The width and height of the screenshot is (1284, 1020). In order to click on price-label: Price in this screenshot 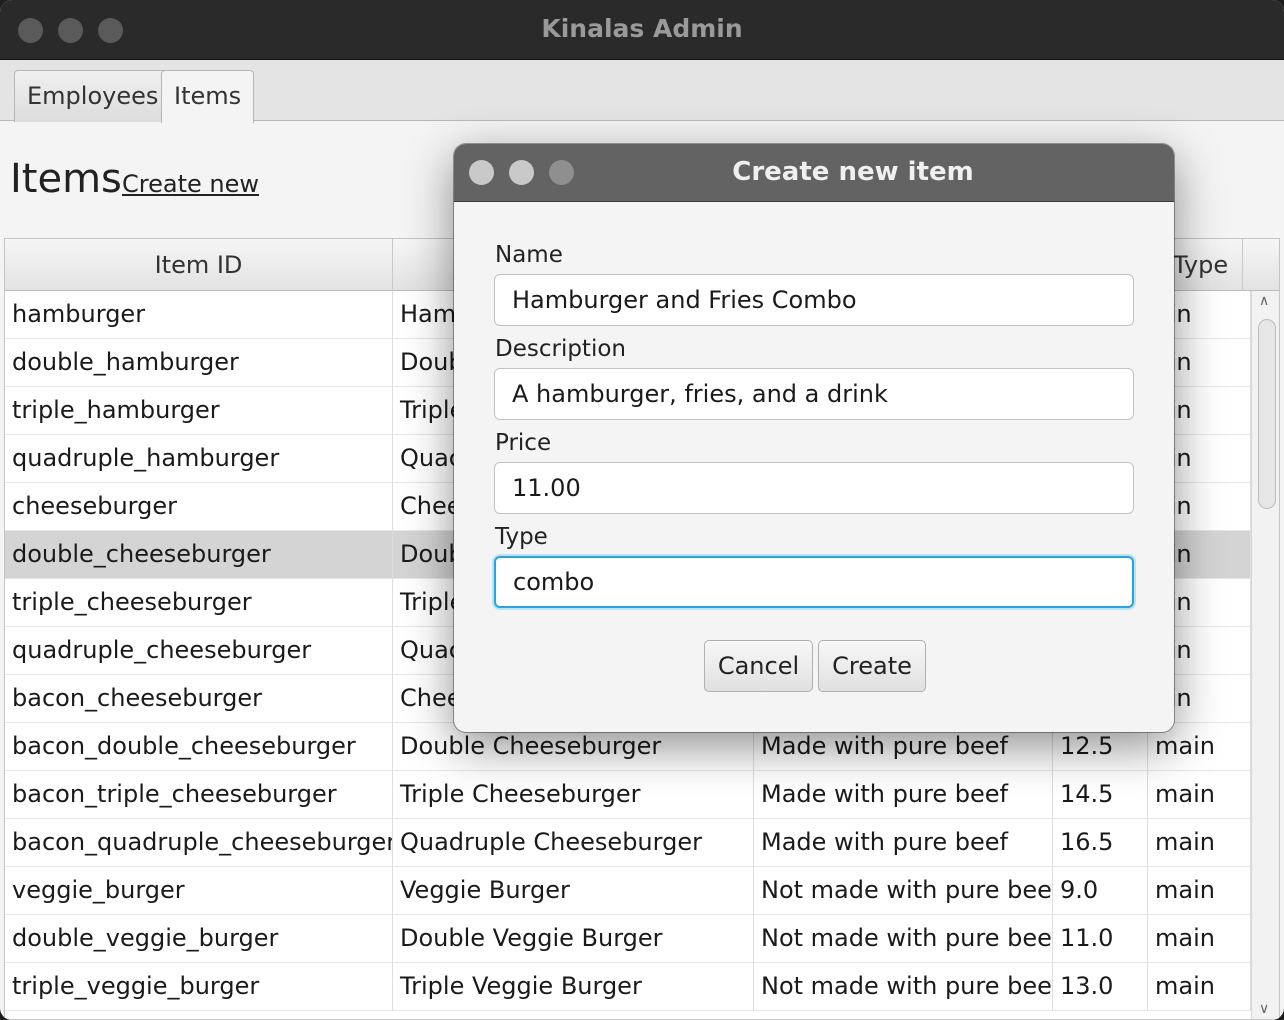, I will do `click(523, 443)`.